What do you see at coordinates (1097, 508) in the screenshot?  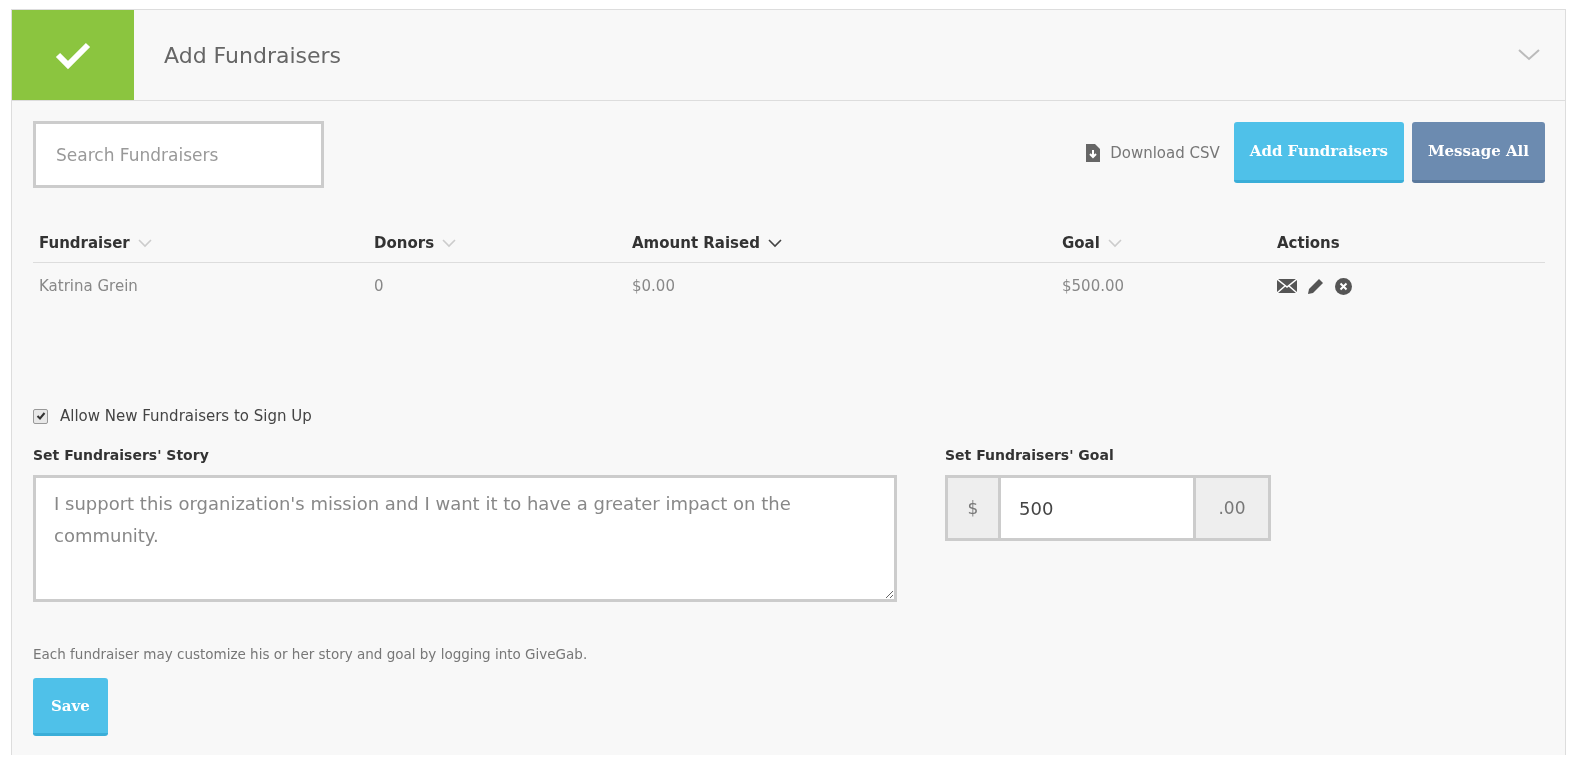 I see `goal-field: 500` at bounding box center [1097, 508].